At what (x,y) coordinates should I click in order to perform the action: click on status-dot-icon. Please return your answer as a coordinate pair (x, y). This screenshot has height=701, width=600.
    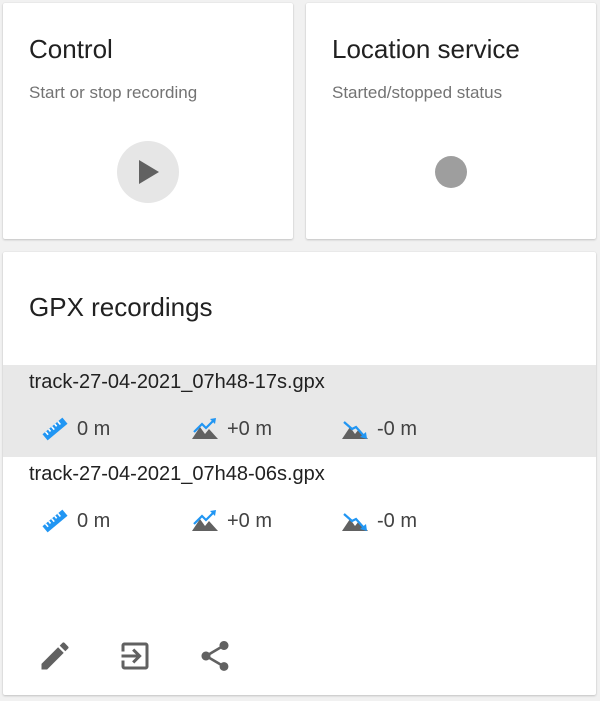
    Looking at the image, I should click on (451, 172).